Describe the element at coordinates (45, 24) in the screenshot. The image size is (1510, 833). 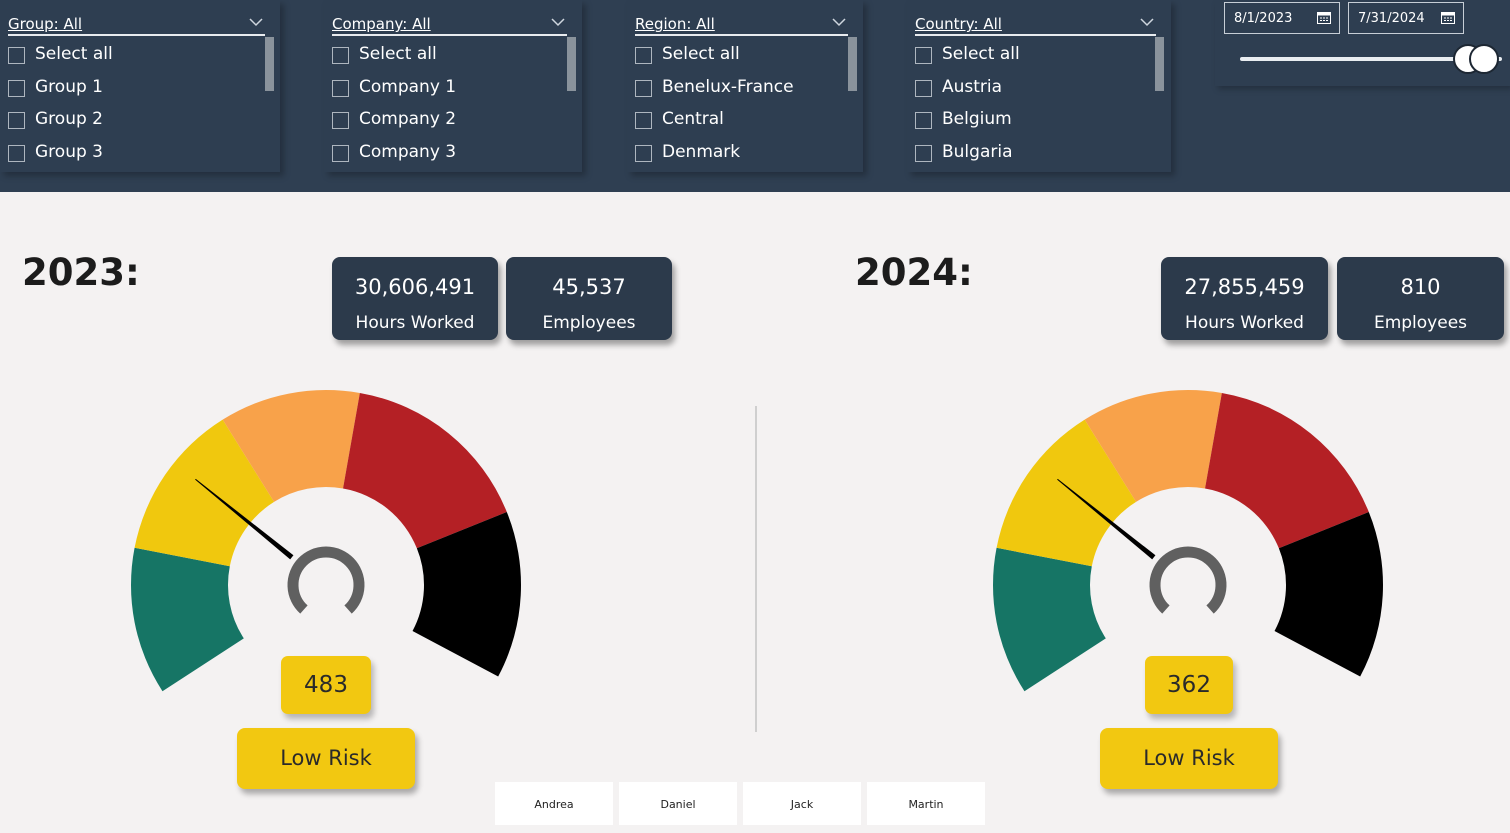
I see `group-slicer-title: Group: All` at that location.